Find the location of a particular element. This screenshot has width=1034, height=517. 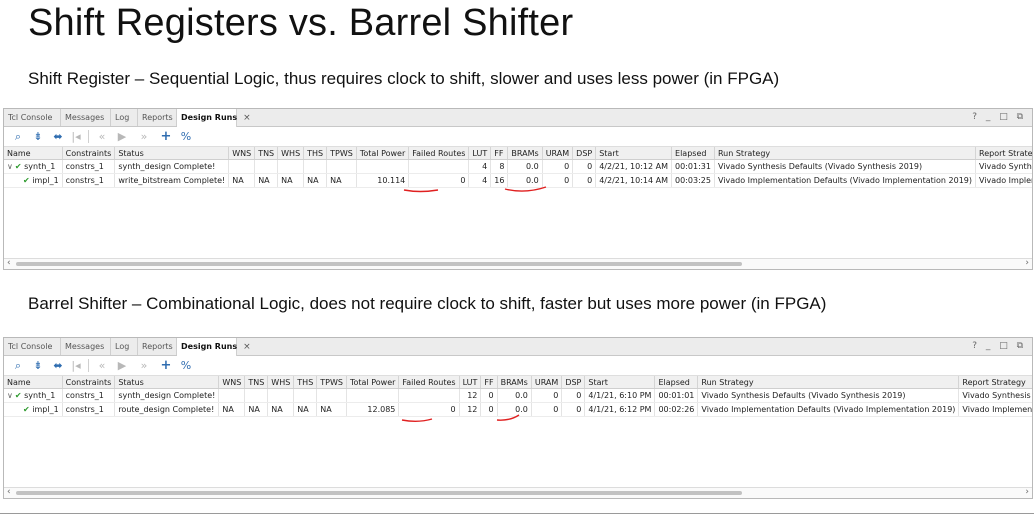

run-name: impl_1 is located at coordinates (45, 409).